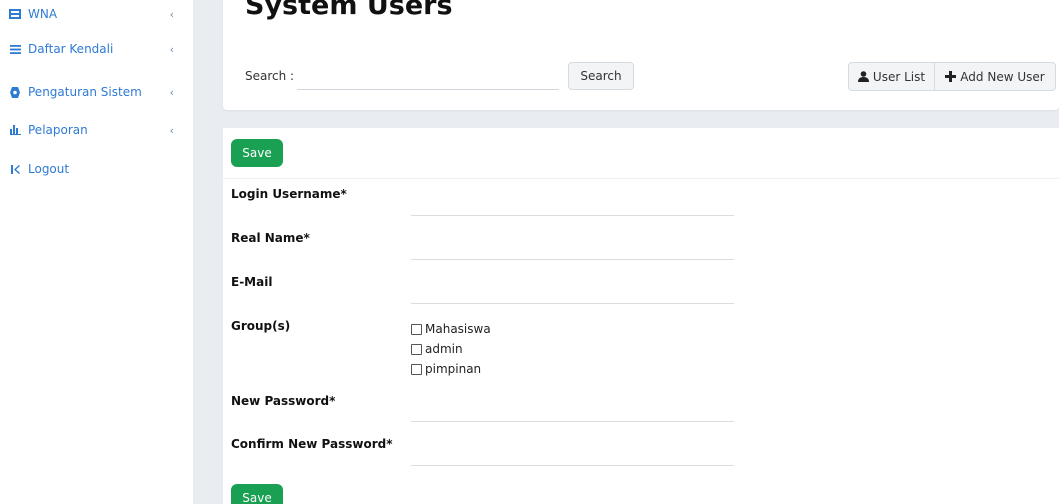  What do you see at coordinates (641, 178) in the screenshot?
I see `divider` at bounding box center [641, 178].